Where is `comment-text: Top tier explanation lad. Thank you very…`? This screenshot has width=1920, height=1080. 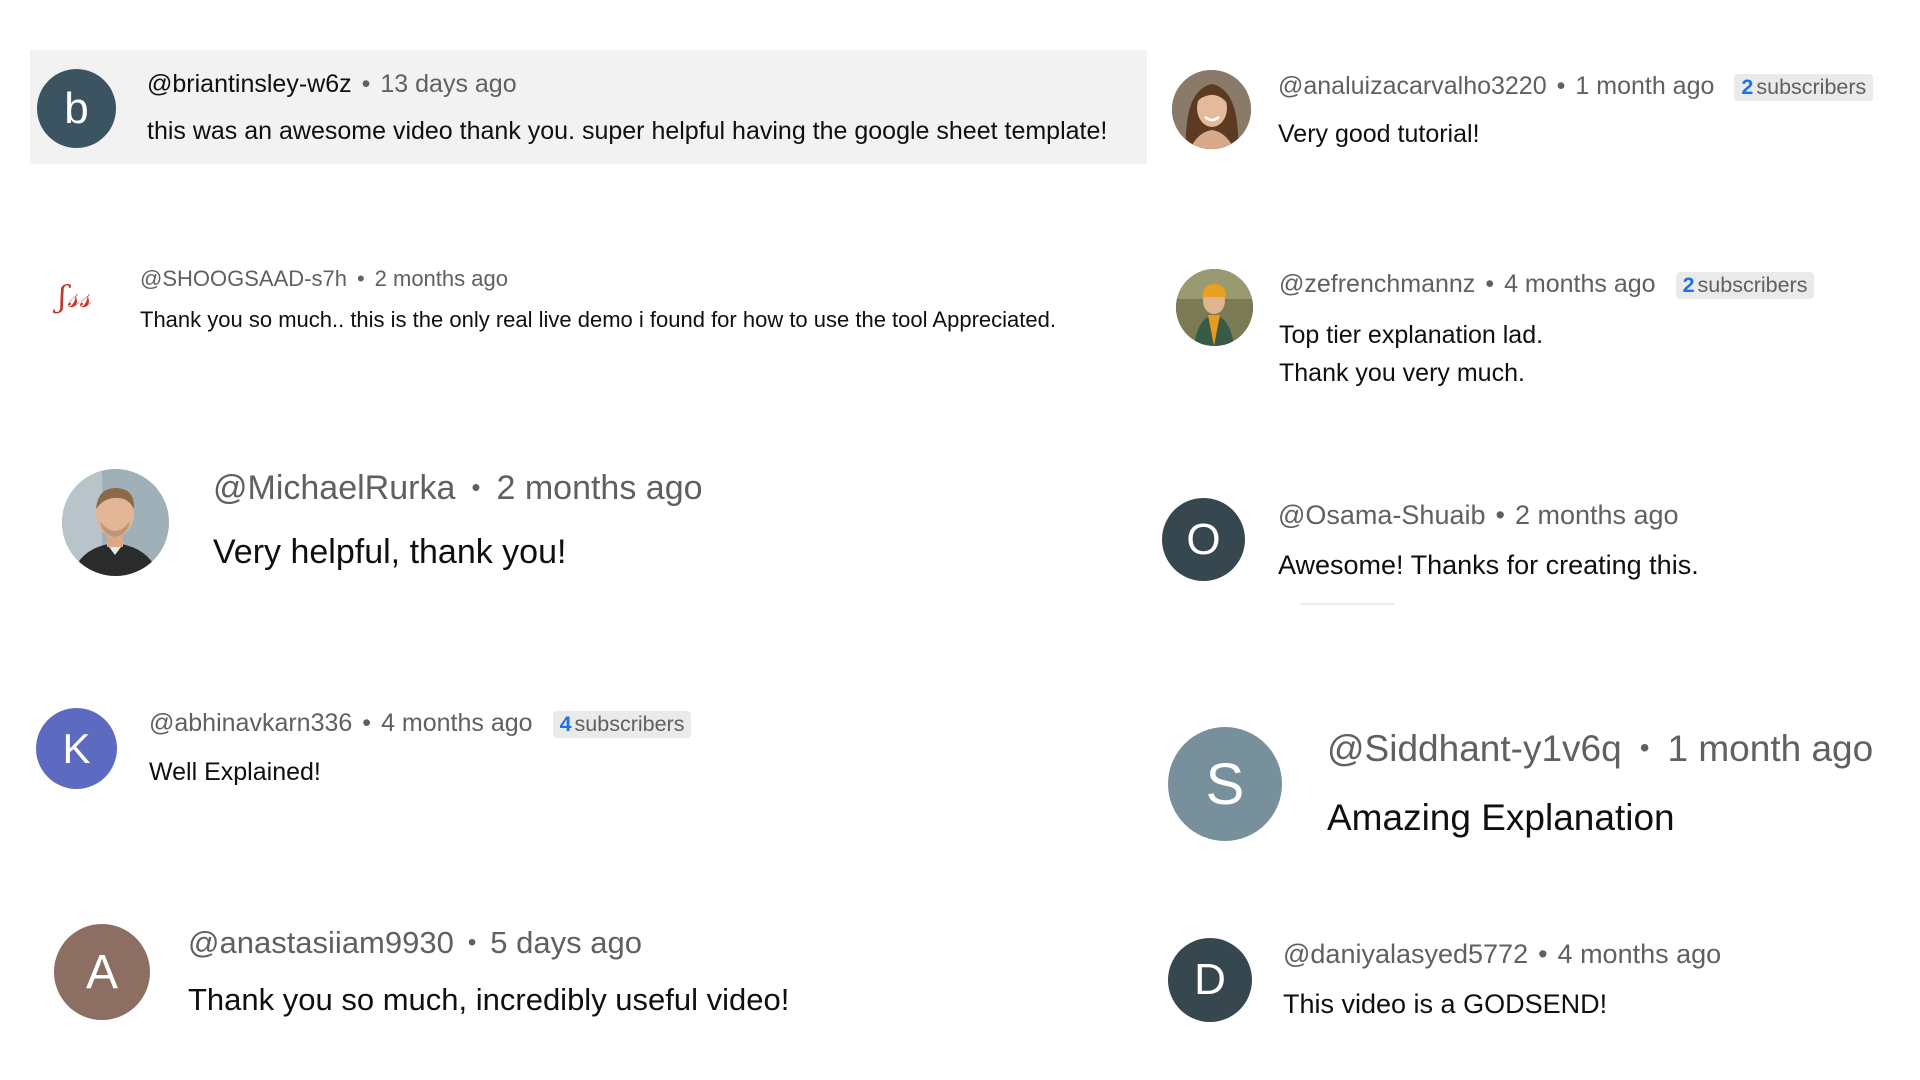
comment-text: Top tier explanation lad. Thank you very… is located at coordinates (1411, 354).